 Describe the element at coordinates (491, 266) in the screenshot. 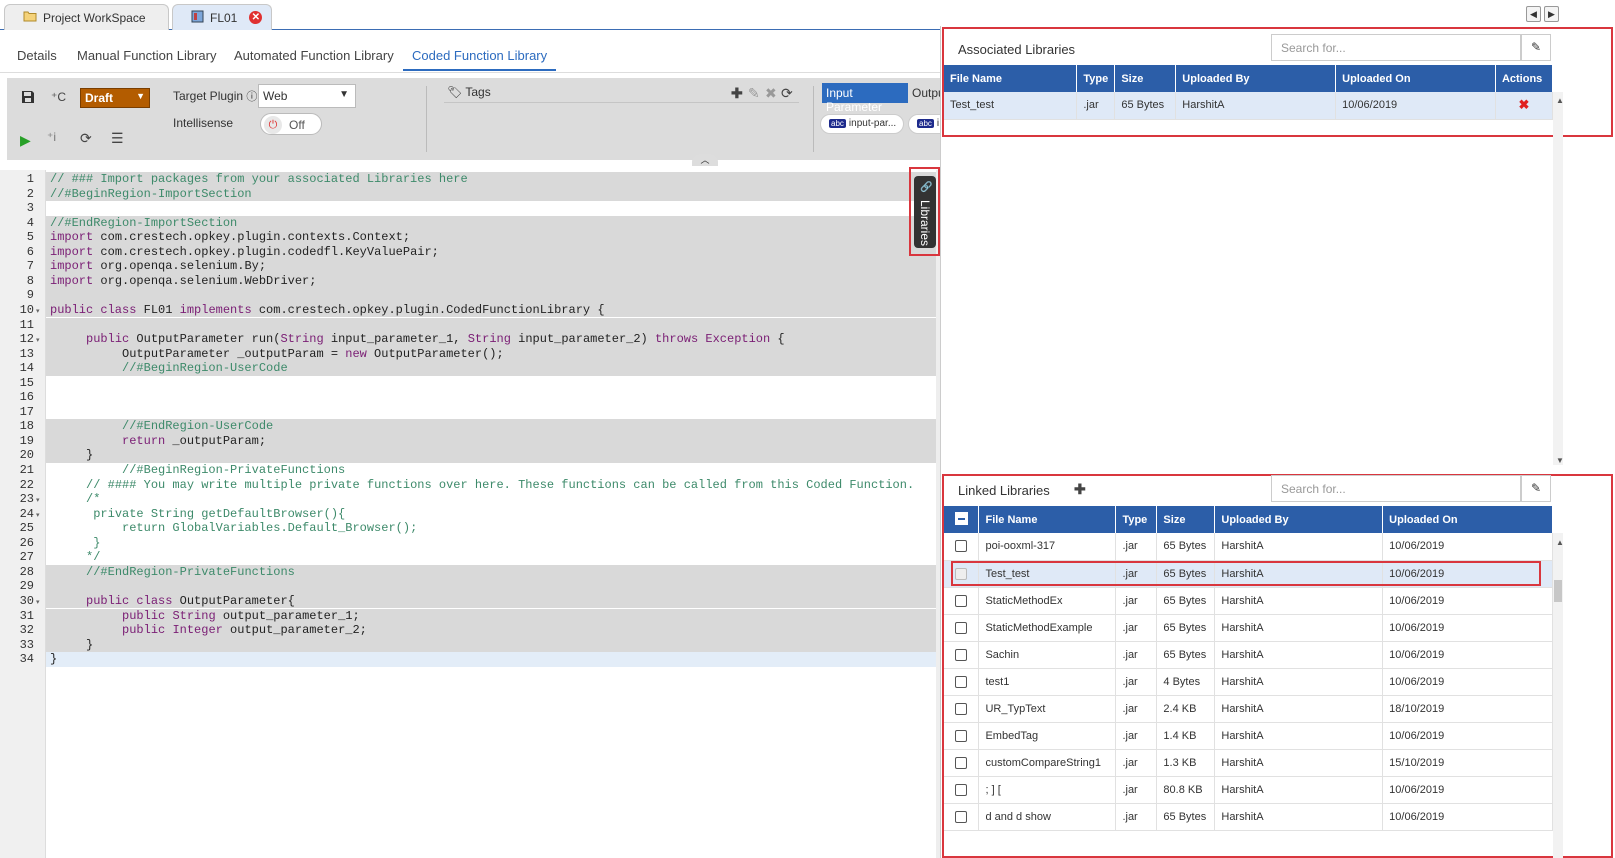

I see `code-line: import org.openqa.selenium.By;` at that location.